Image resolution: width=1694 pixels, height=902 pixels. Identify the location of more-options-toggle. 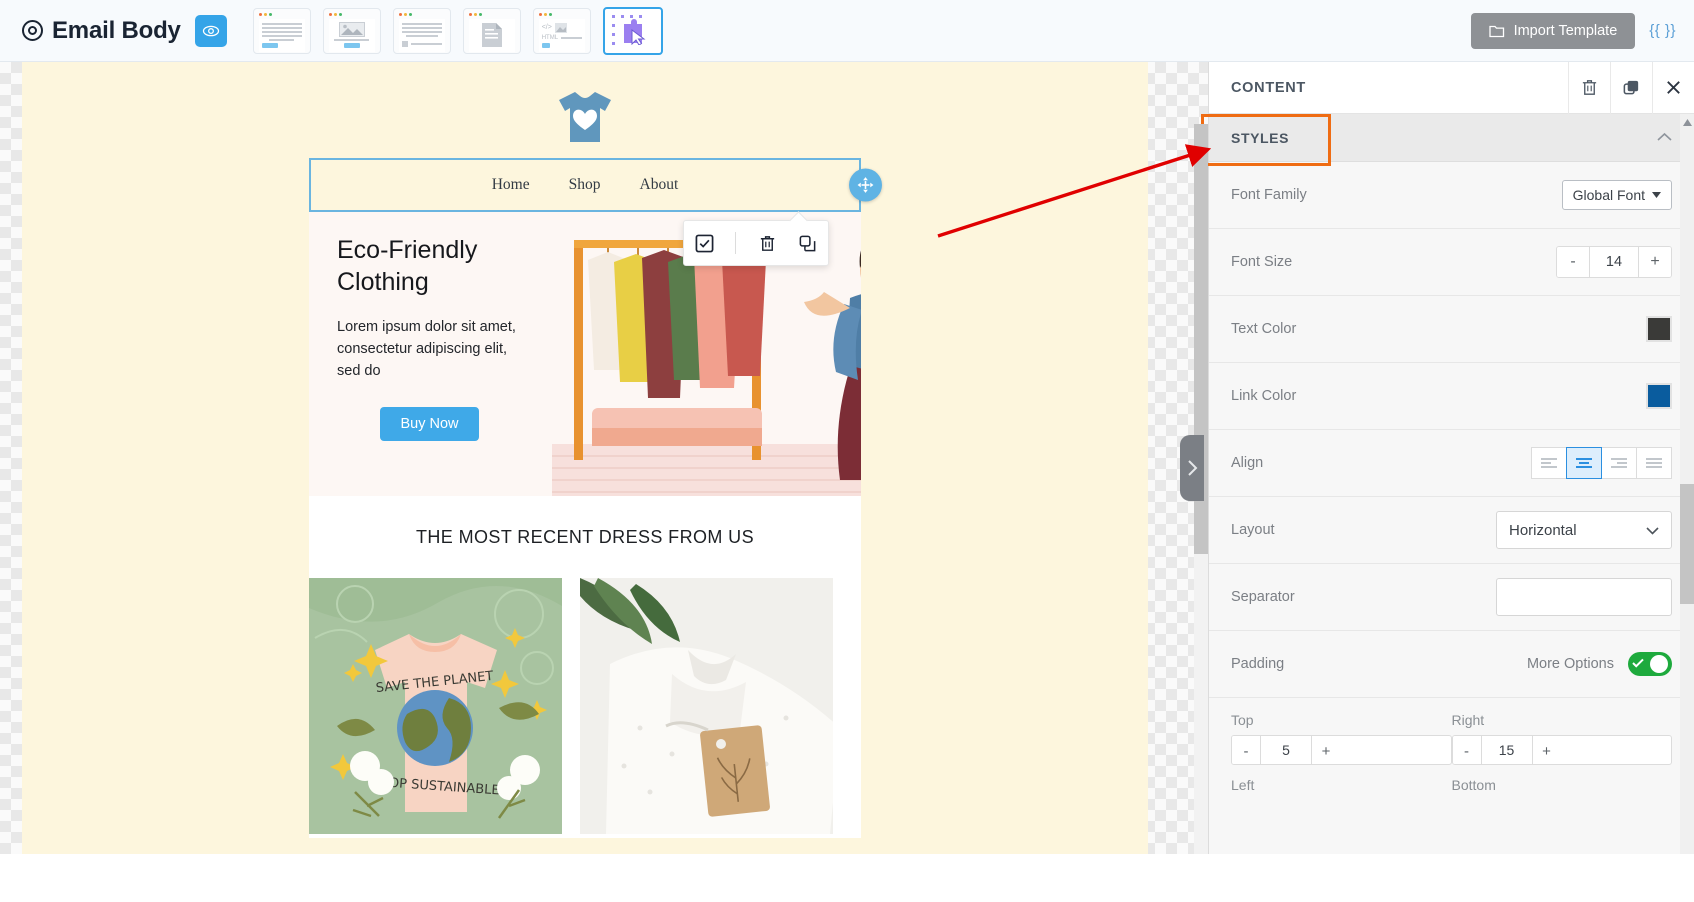
(1650, 664).